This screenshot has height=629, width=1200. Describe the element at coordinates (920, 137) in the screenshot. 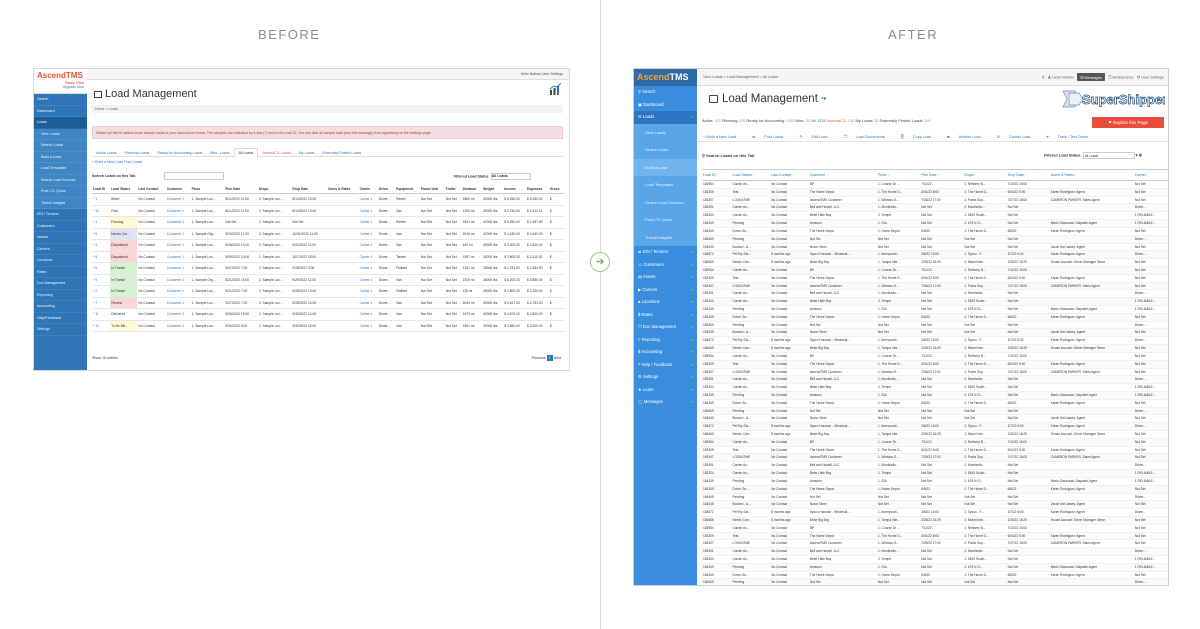

I see `toolbar-action: ⎘ Copy Load` at that location.